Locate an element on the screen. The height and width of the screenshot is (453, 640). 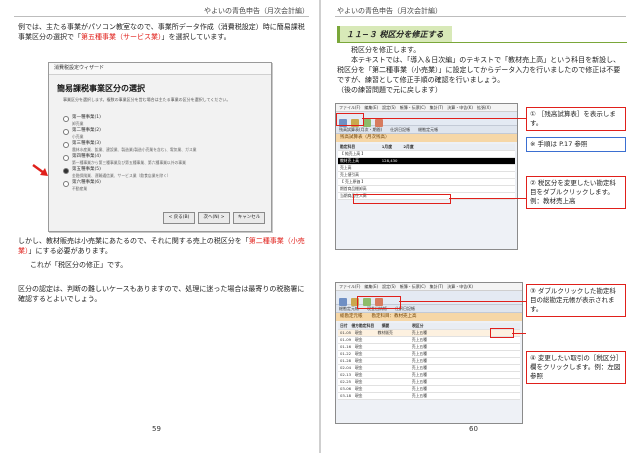
option-text: 第一種事業(1) 卸売業 is located at coordinates (86, 121).